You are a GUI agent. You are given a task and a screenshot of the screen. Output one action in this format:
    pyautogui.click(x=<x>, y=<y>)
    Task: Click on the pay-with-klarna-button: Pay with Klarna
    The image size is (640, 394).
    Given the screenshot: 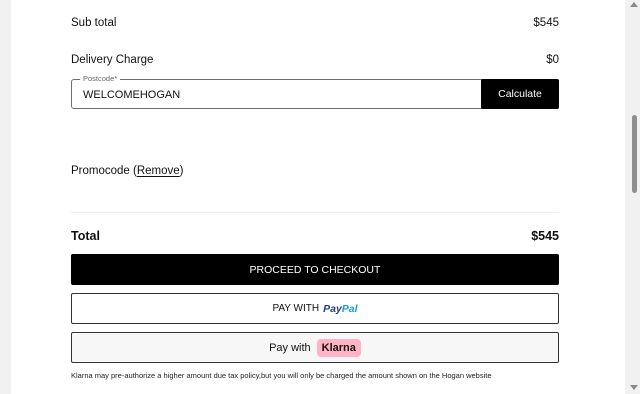 What is the action you would take?
    pyautogui.click(x=315, y=347)
    